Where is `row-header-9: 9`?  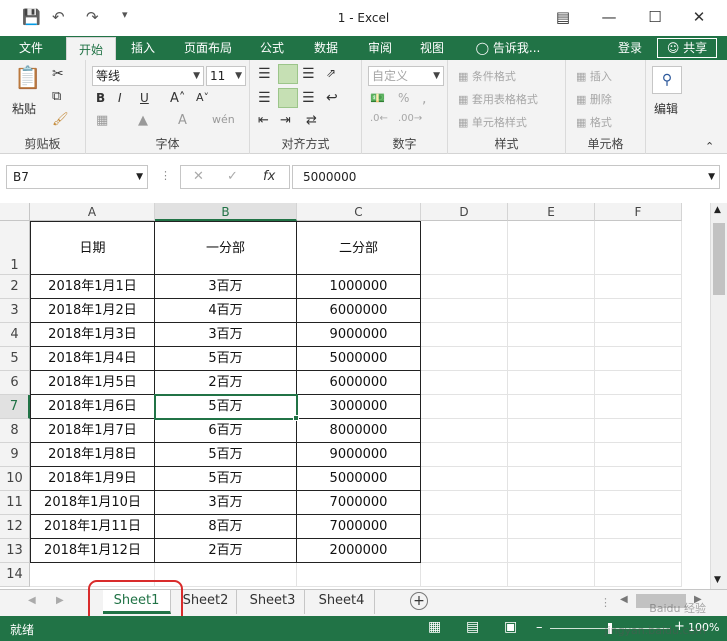
row-header-9: 9 is located at coordinates (15, 455).